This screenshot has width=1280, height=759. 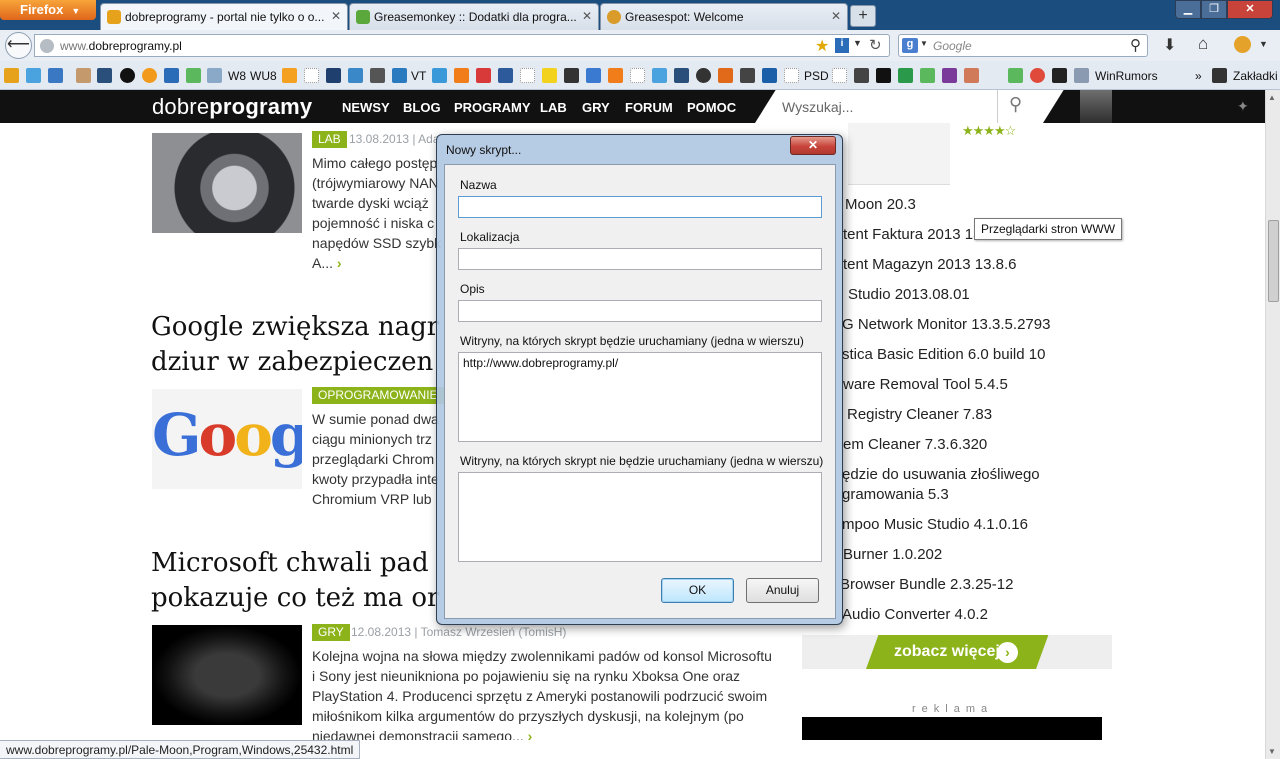 I want to click on sidebar-item: Audio Converter 4.0.2, so click(x=915, y=614).